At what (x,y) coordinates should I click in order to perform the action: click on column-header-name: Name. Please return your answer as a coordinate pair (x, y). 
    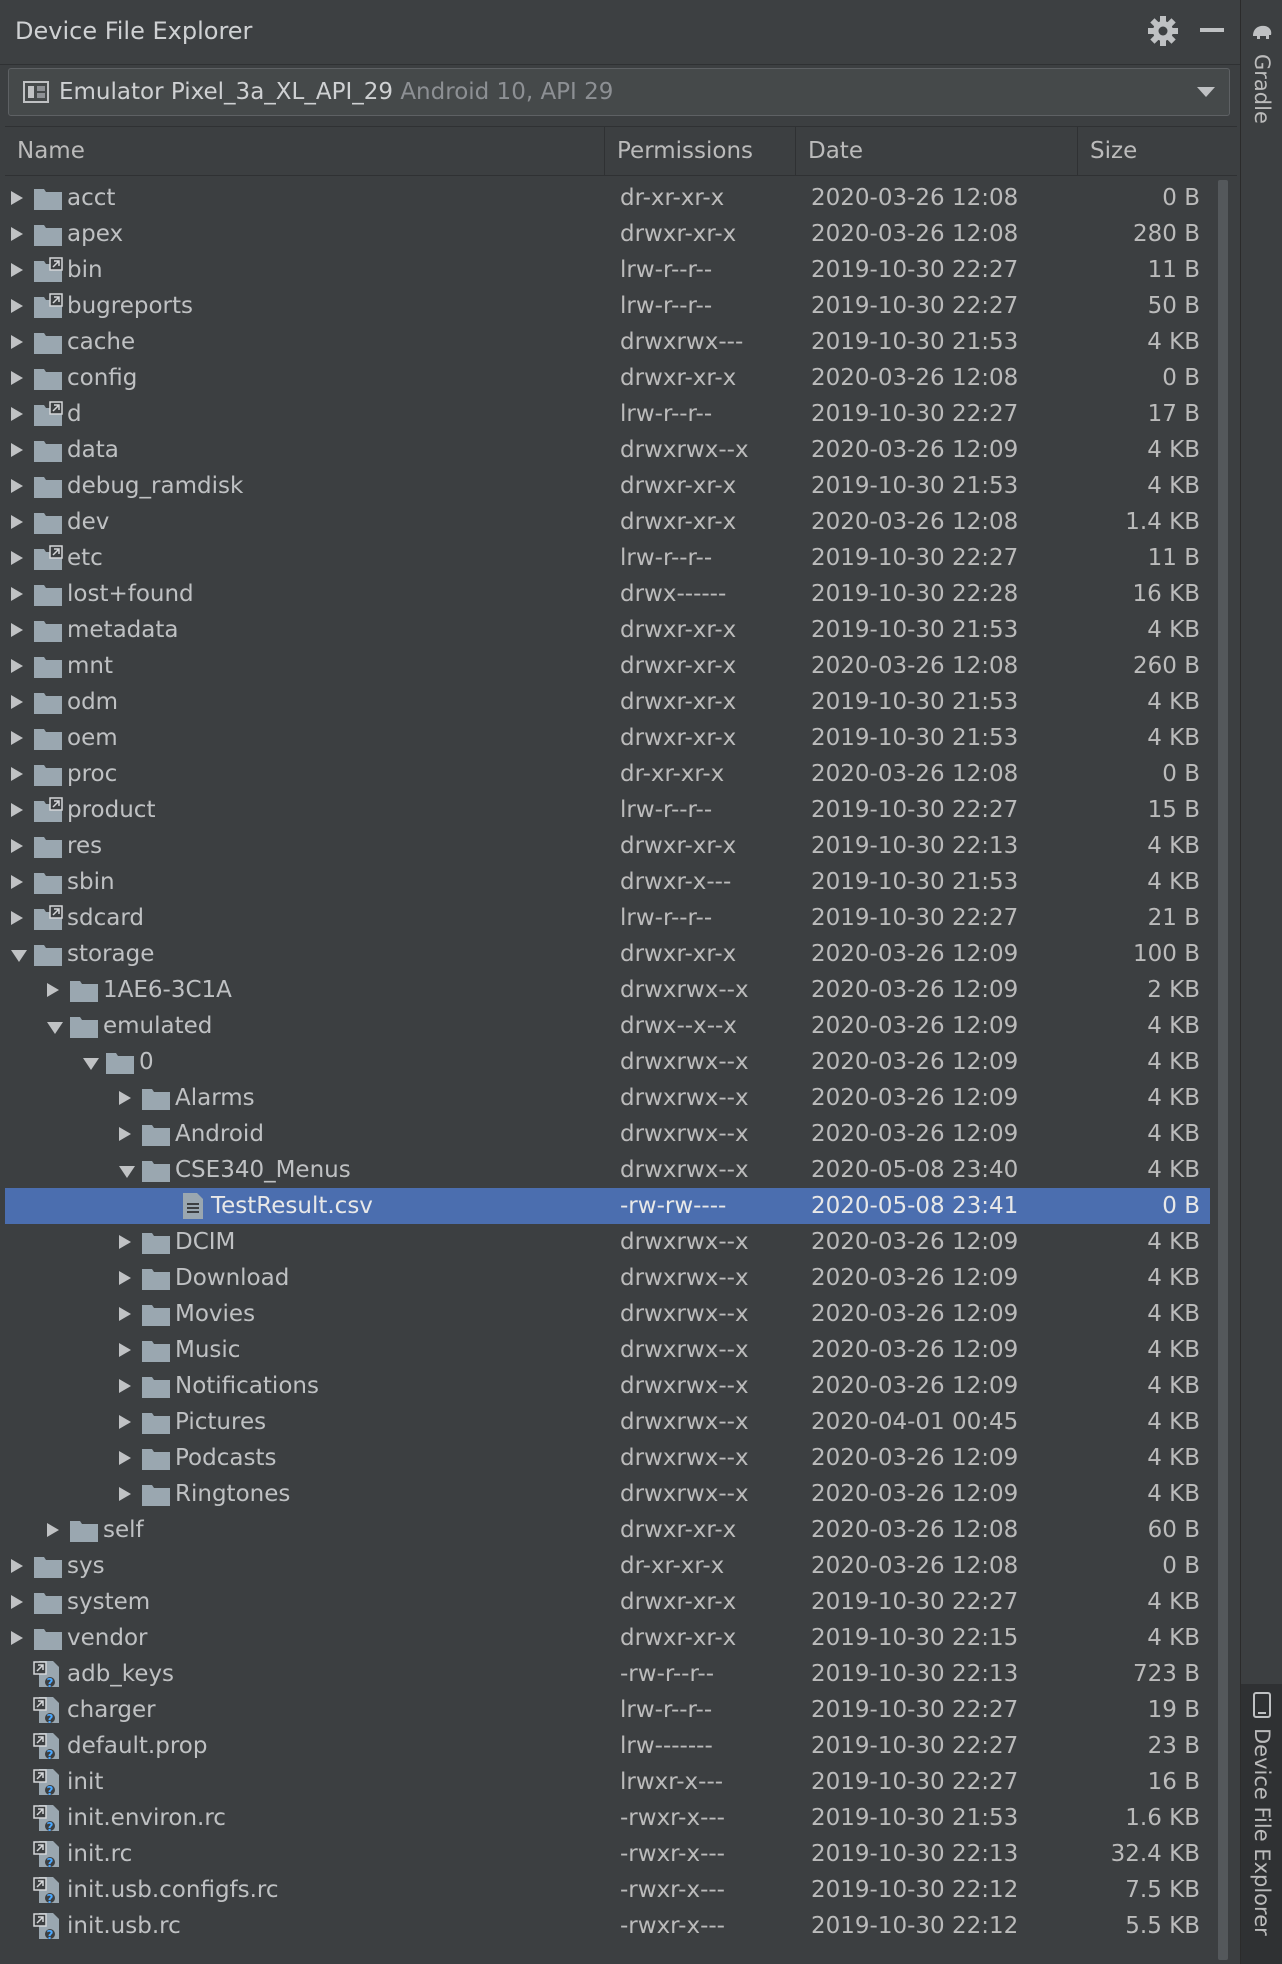
    Looking at the image, I should click on (305, 151).